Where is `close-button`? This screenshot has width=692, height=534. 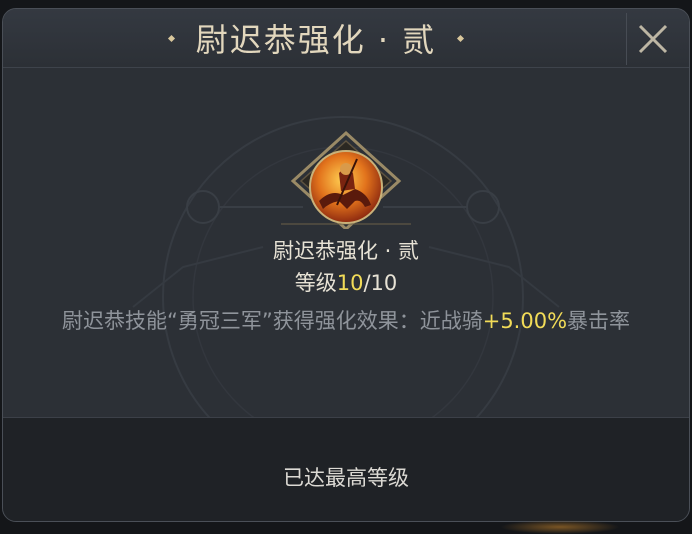
close-button is located at coordinates (652, 39).